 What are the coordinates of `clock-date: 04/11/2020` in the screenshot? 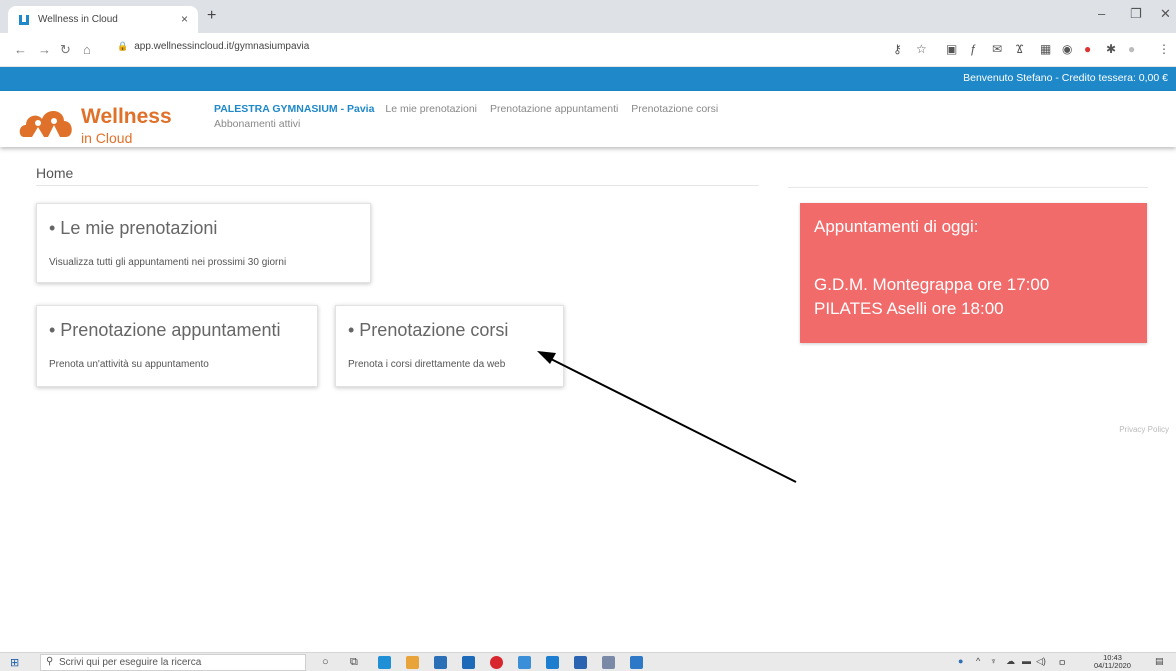 It's located at (1112, 665).